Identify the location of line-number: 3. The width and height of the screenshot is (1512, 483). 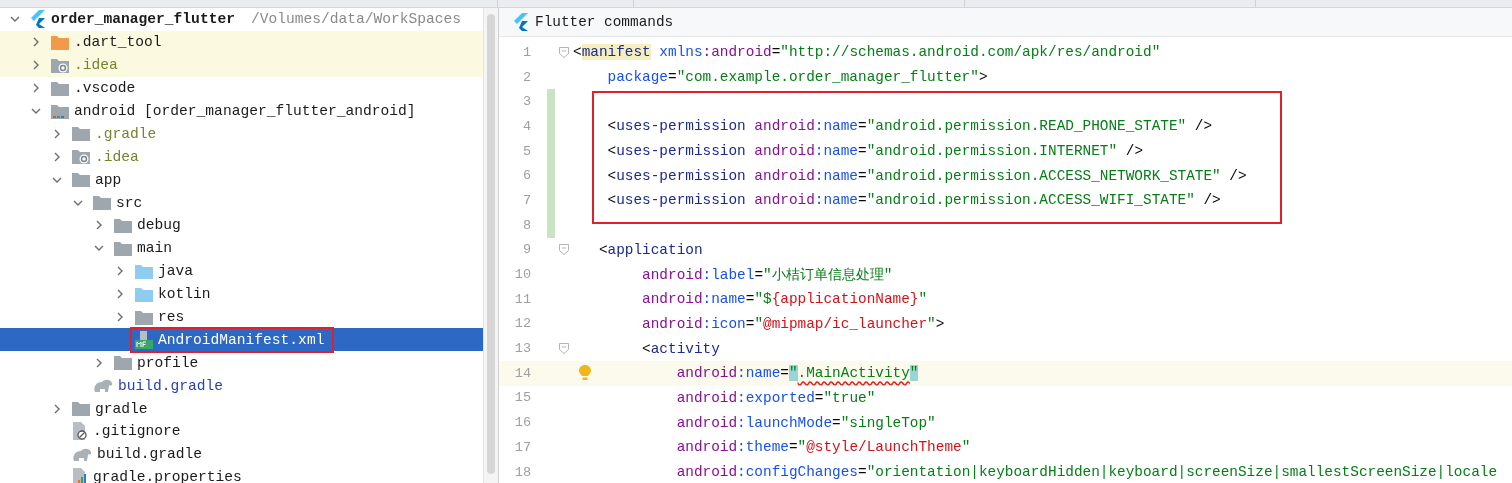
(526, 102).